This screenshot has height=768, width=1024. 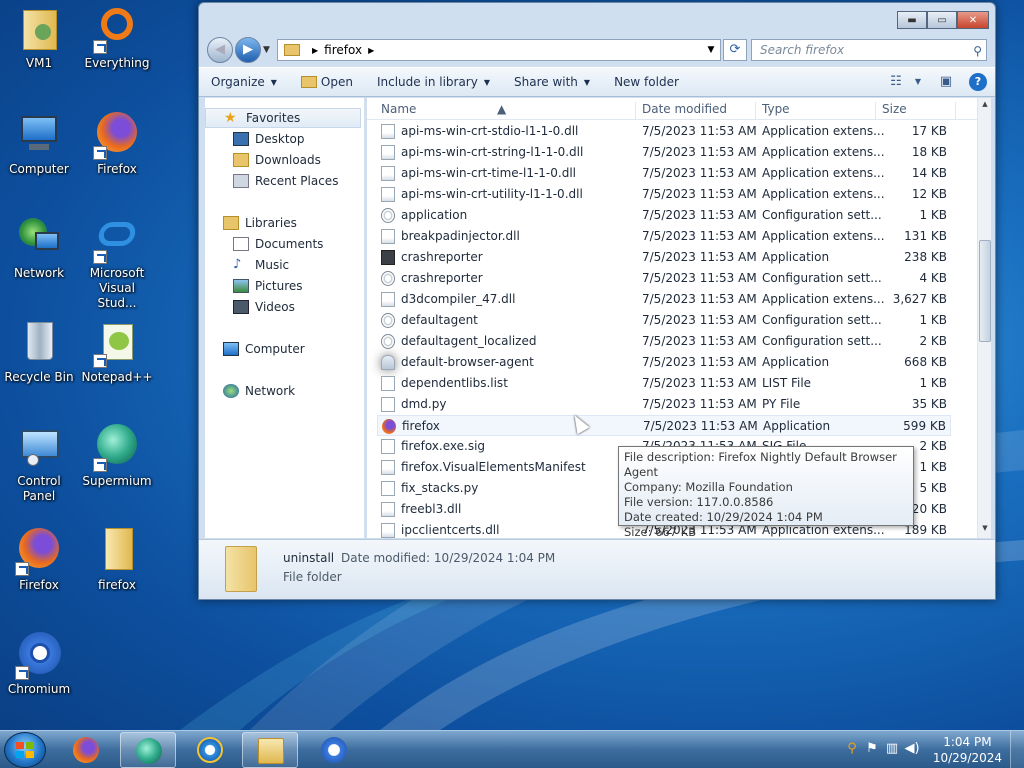 I want to click on change-view-icon: ☷, so click(x=896, y=82).